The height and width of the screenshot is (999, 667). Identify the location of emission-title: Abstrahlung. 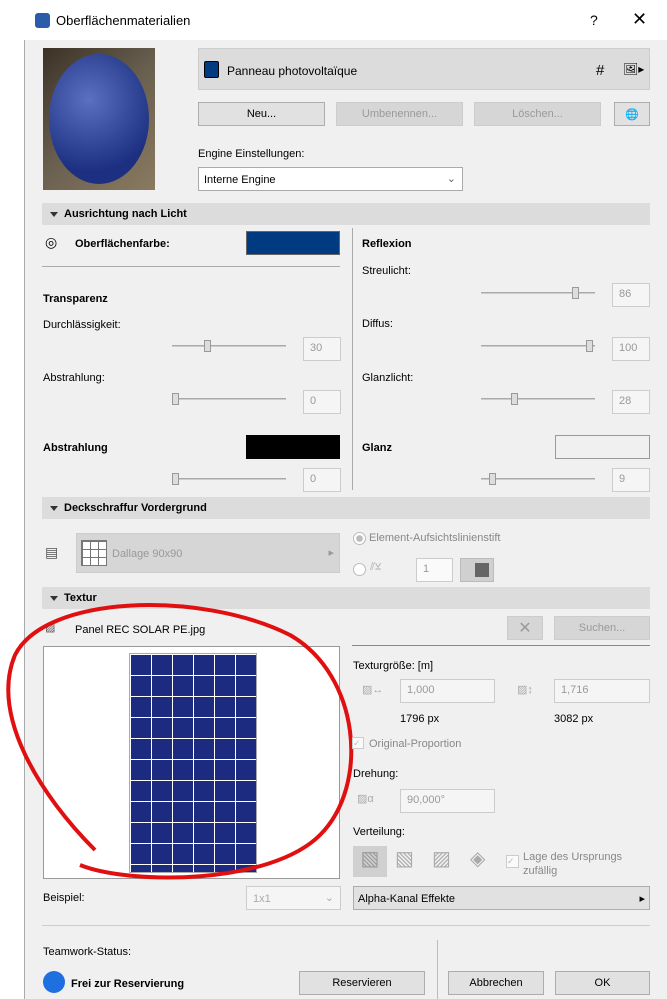
(75, 448).